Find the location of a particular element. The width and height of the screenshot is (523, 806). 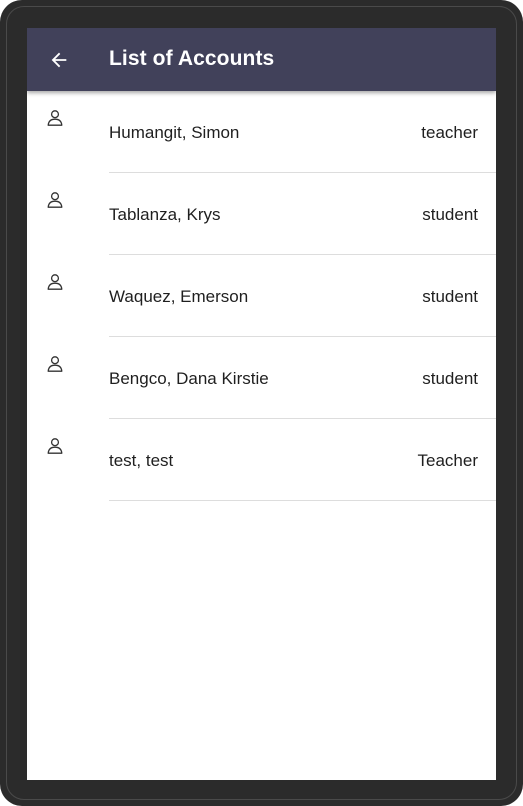

arrow-left-icon is located at coordinates (59, 60).